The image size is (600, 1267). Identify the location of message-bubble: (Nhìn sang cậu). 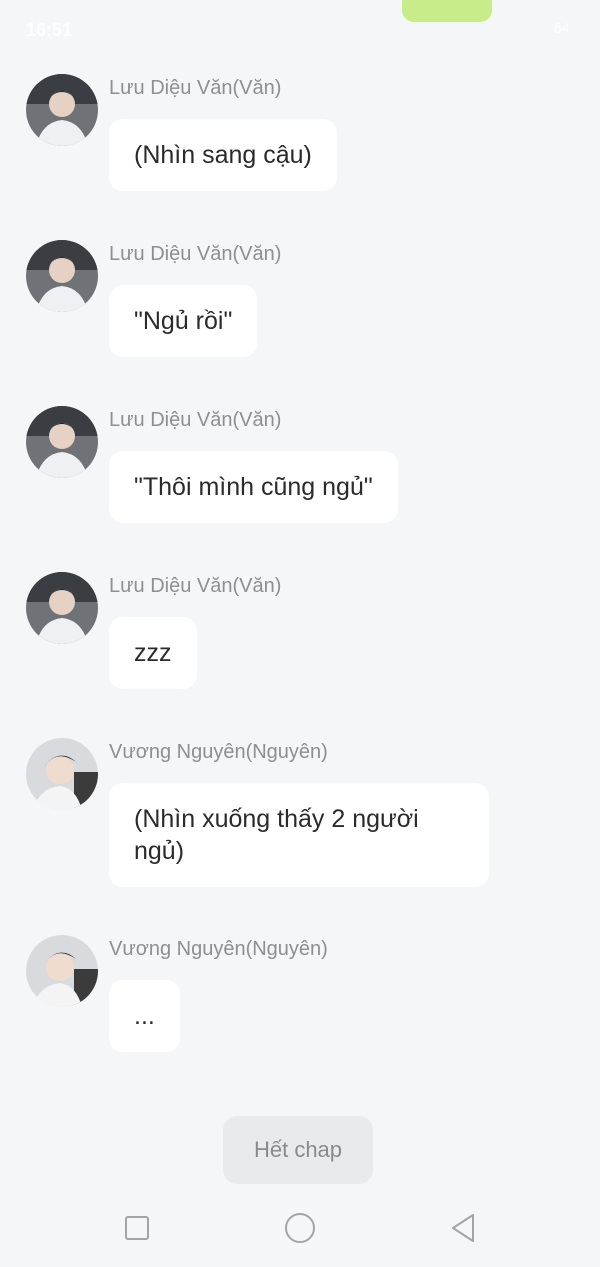
(223, 155).